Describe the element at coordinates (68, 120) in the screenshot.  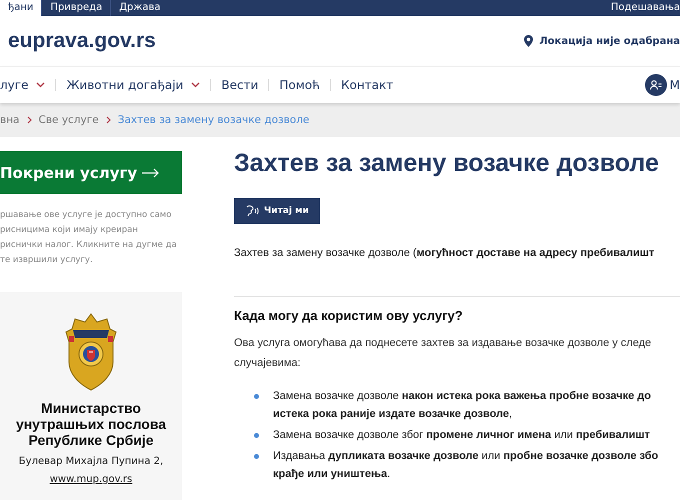
I see `breadcrumb-link: Све услуге` at that location.